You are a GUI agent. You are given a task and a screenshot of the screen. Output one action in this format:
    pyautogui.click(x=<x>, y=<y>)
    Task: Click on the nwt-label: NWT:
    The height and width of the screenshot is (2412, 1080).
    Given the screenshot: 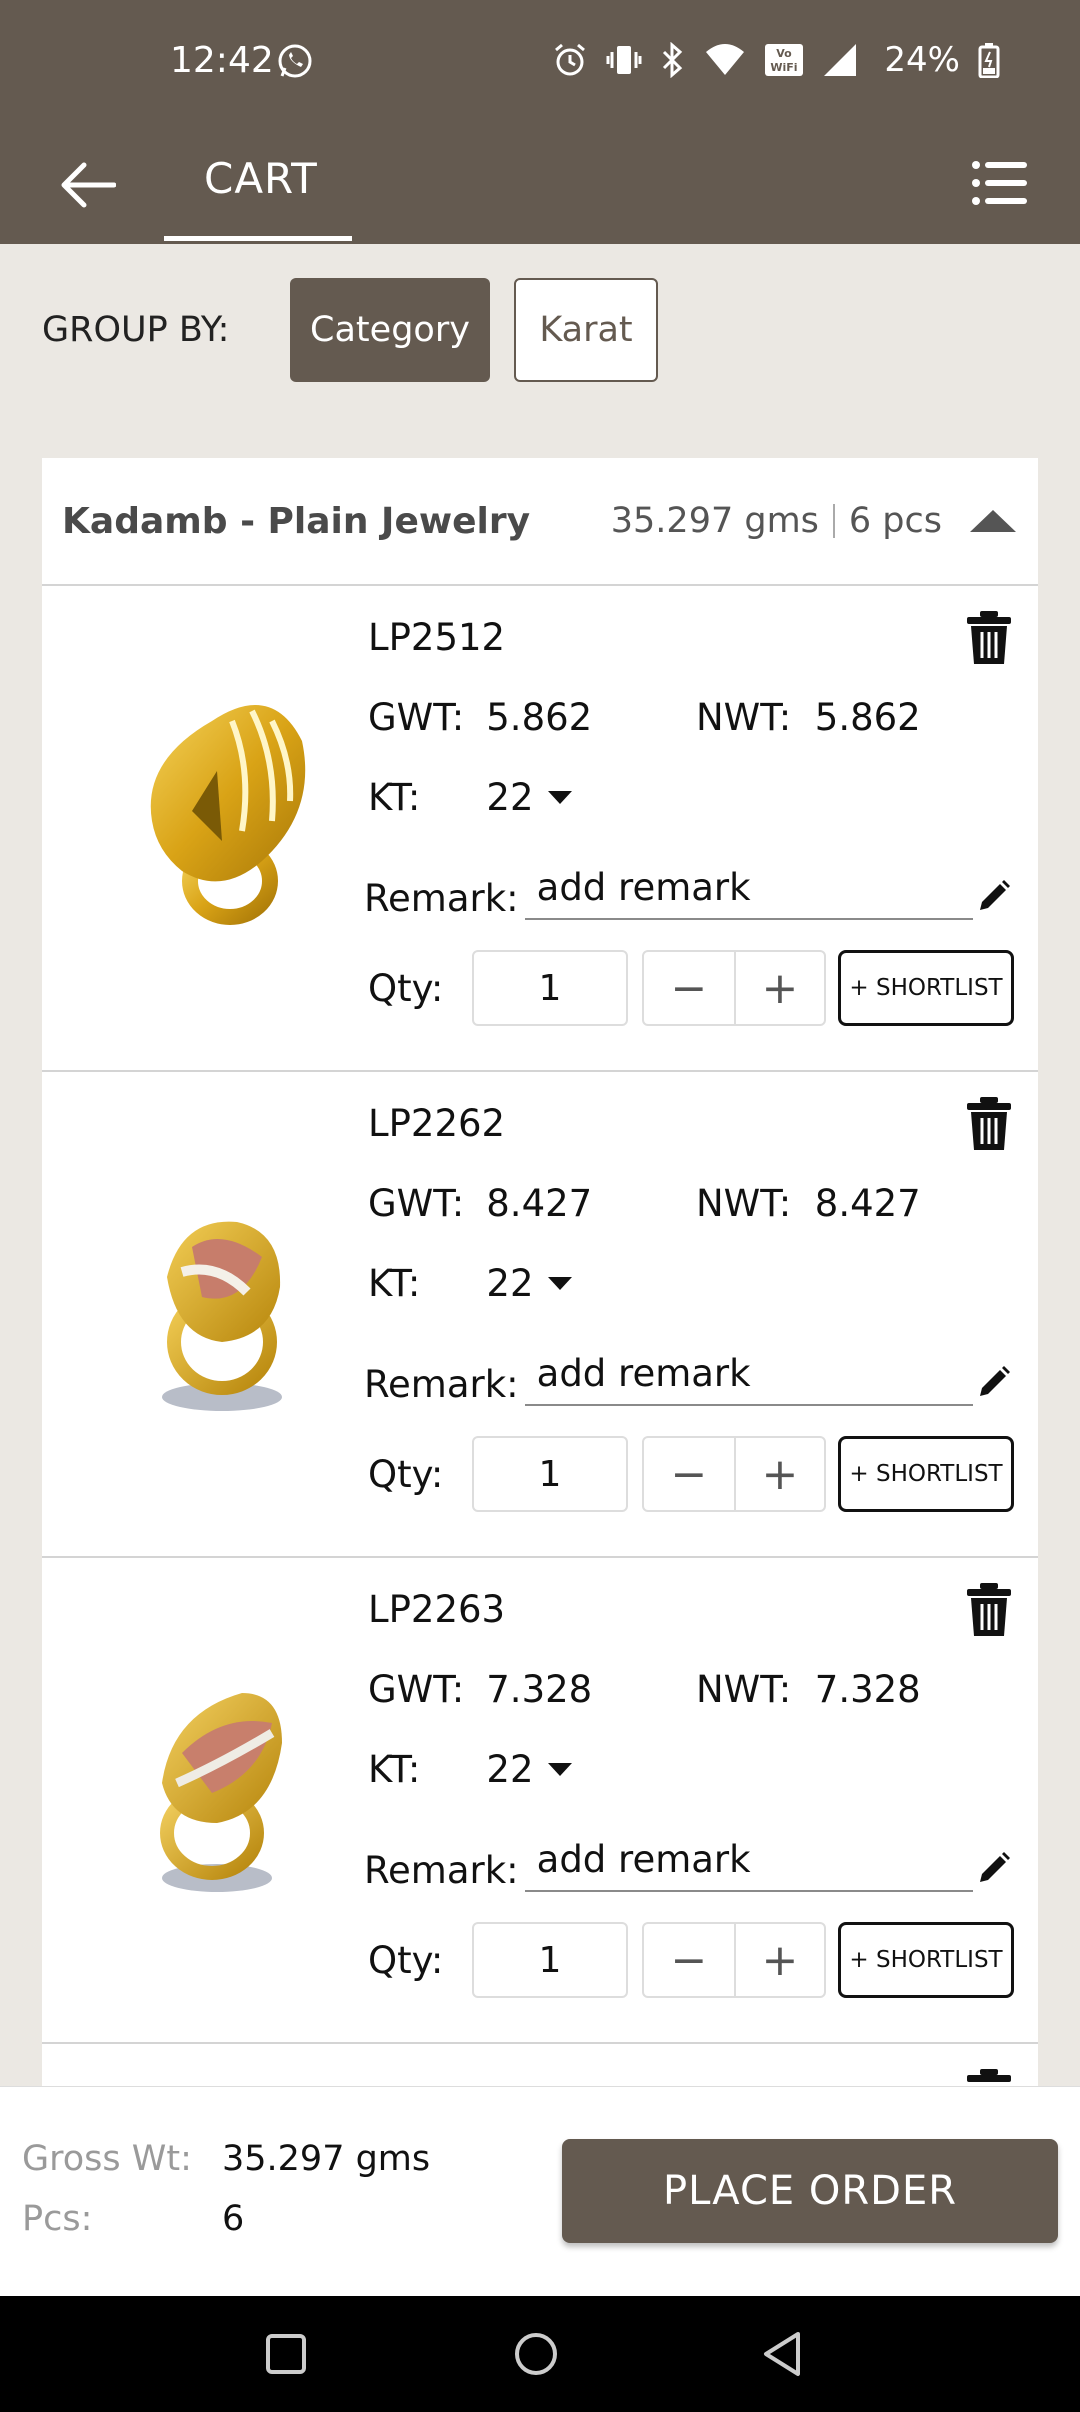 What is the action you would take?
    pyautogui.click(x=744, y=717)
    